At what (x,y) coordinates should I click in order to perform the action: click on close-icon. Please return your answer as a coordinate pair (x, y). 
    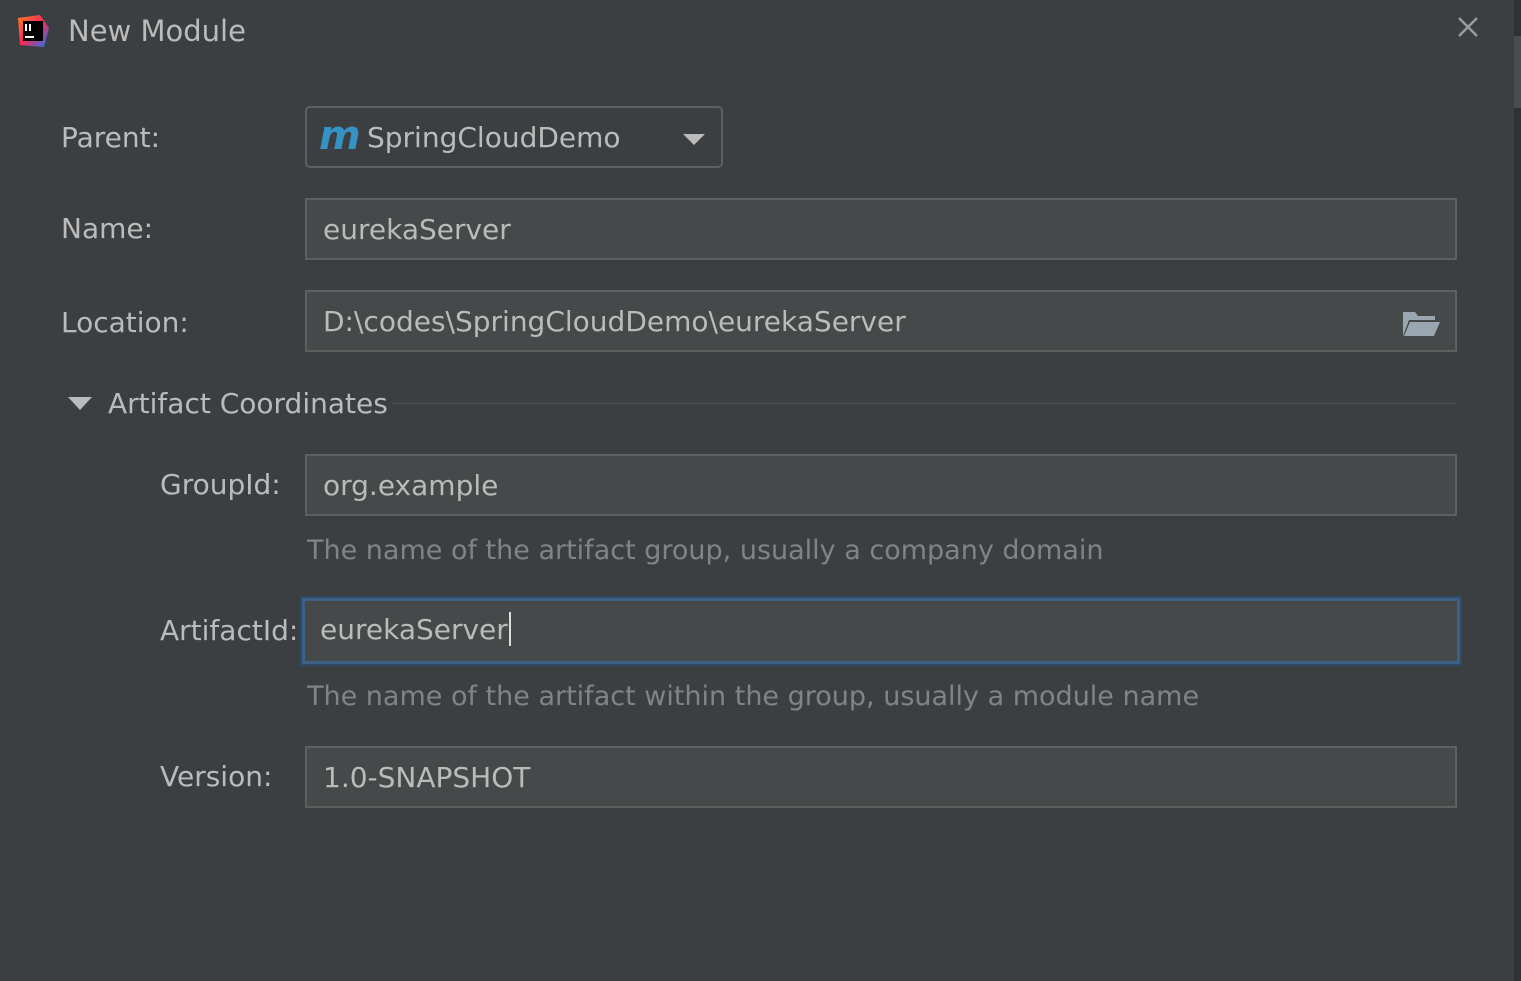
    Looking at the image, I should click on (1468, 28).